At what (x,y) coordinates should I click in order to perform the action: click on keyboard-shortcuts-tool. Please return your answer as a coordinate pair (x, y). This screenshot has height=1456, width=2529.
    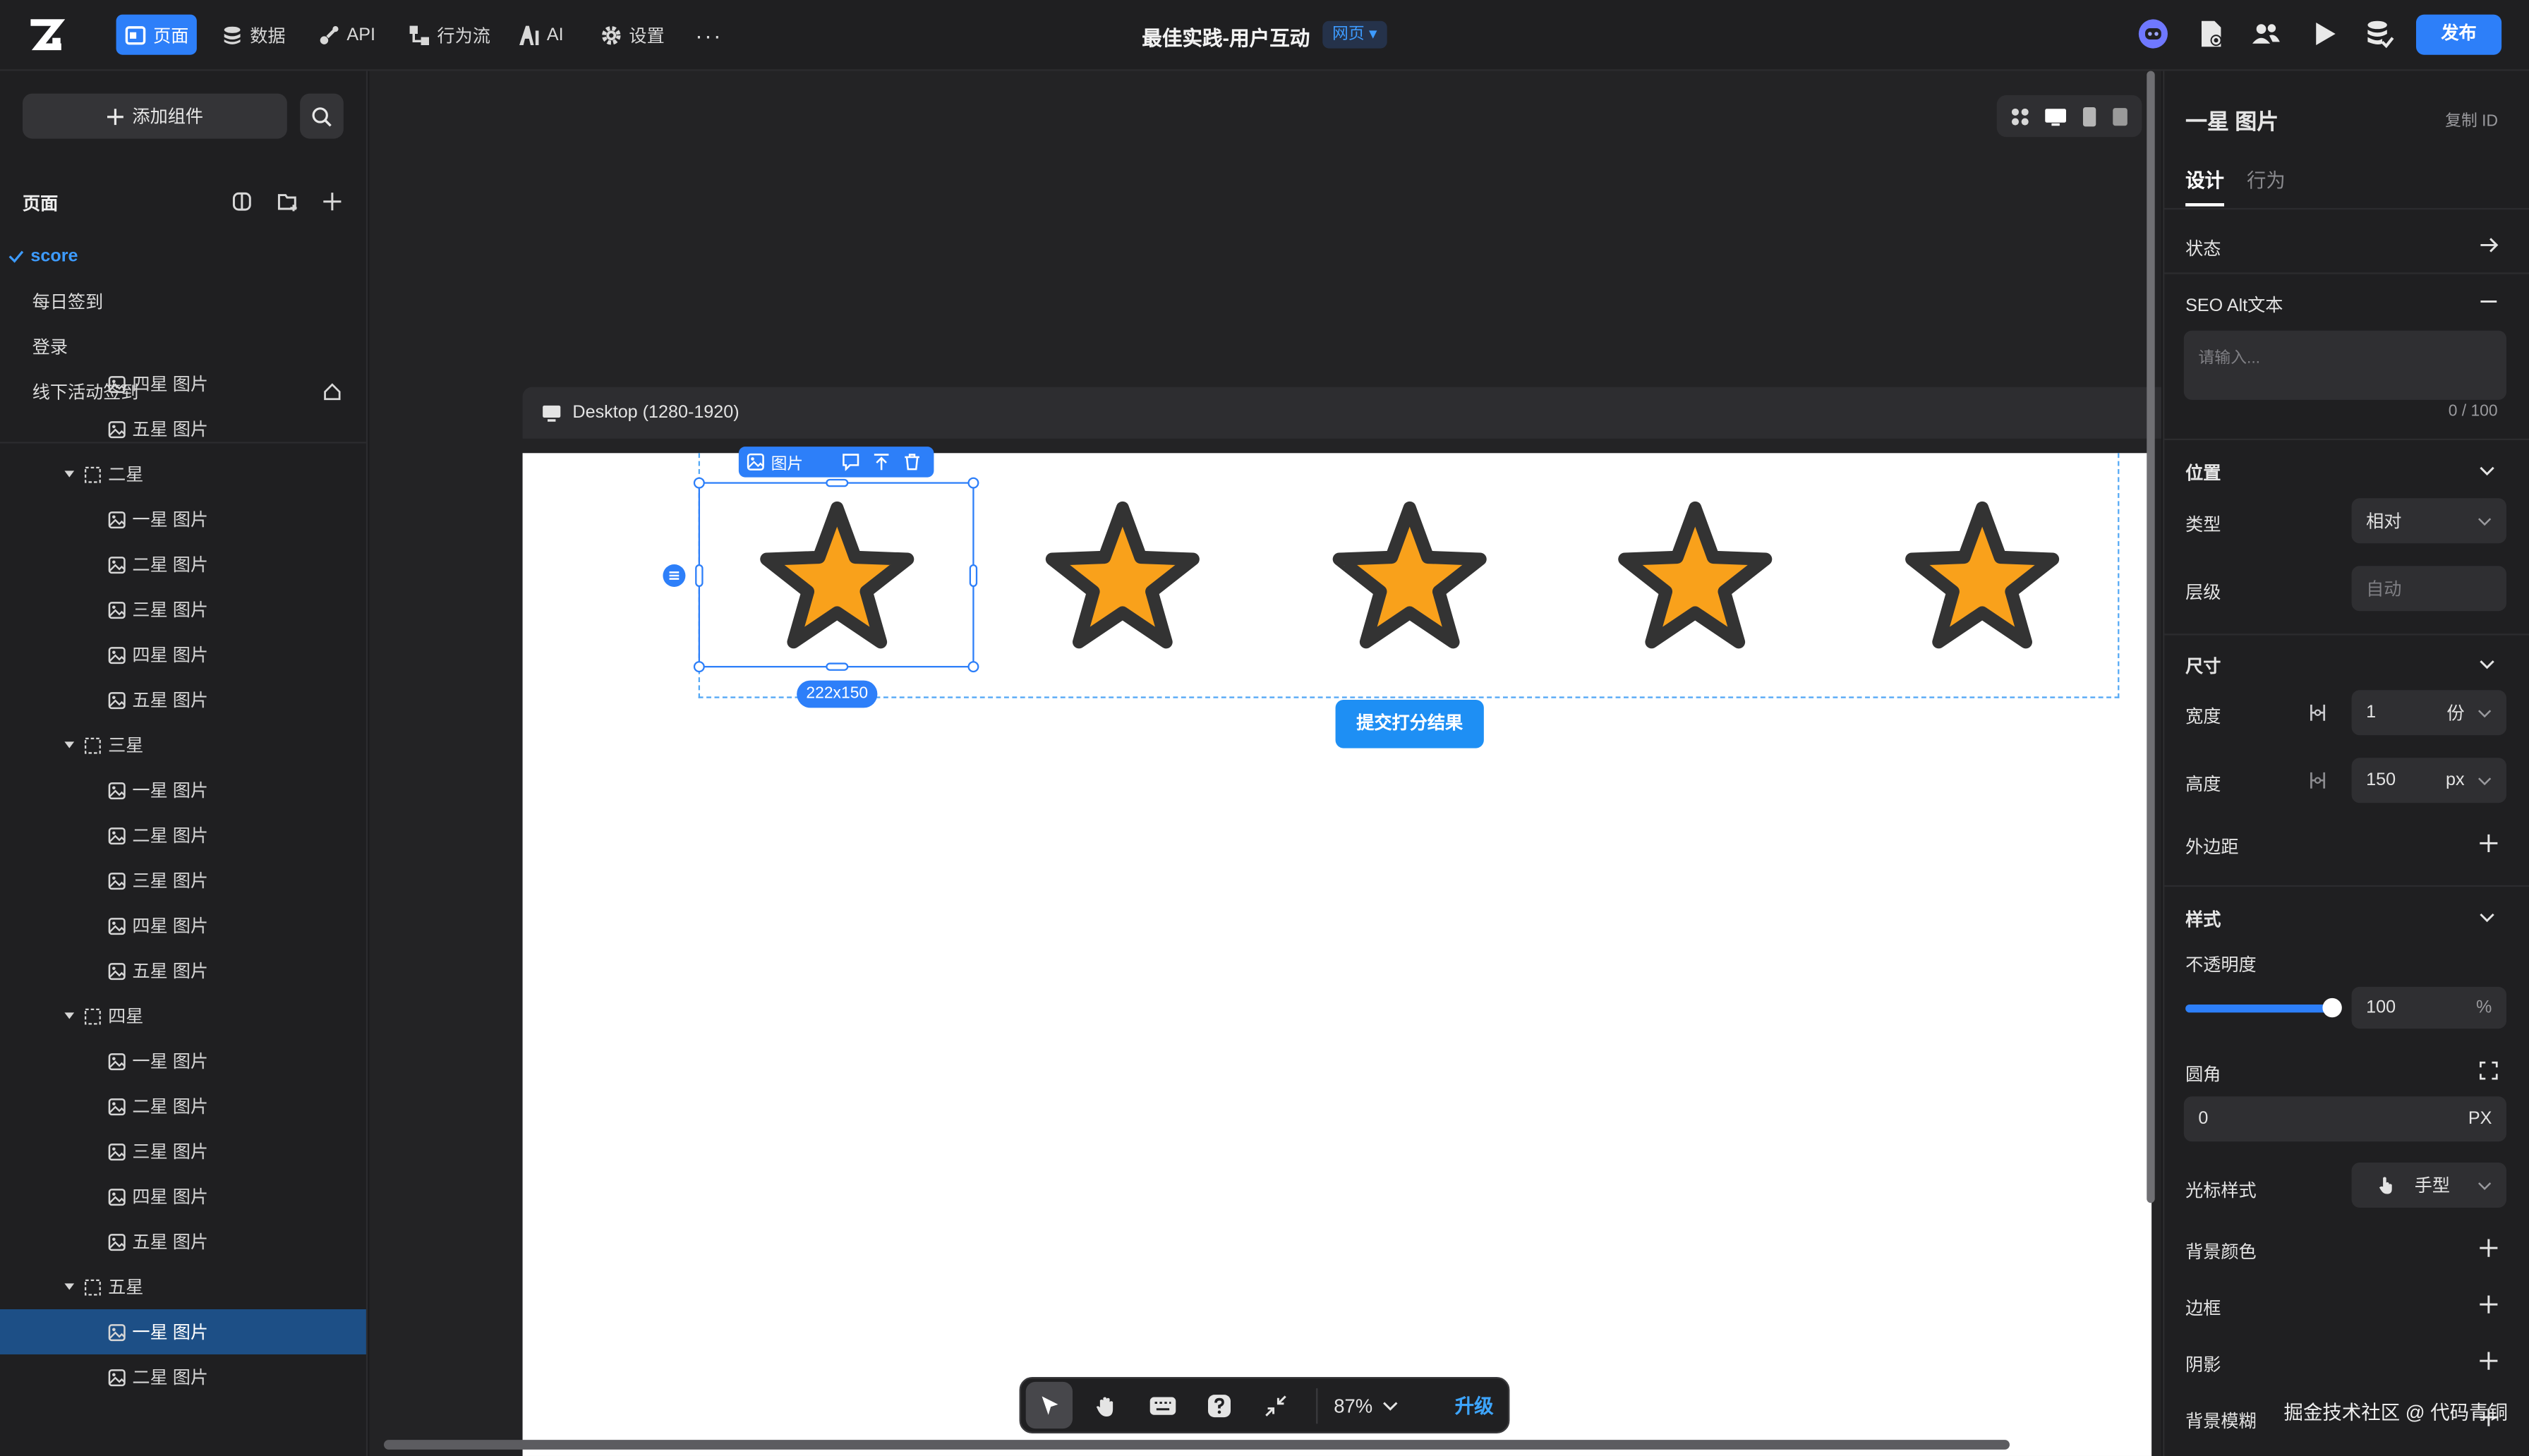
    Looking at the image, I should click on (1162, 1405).